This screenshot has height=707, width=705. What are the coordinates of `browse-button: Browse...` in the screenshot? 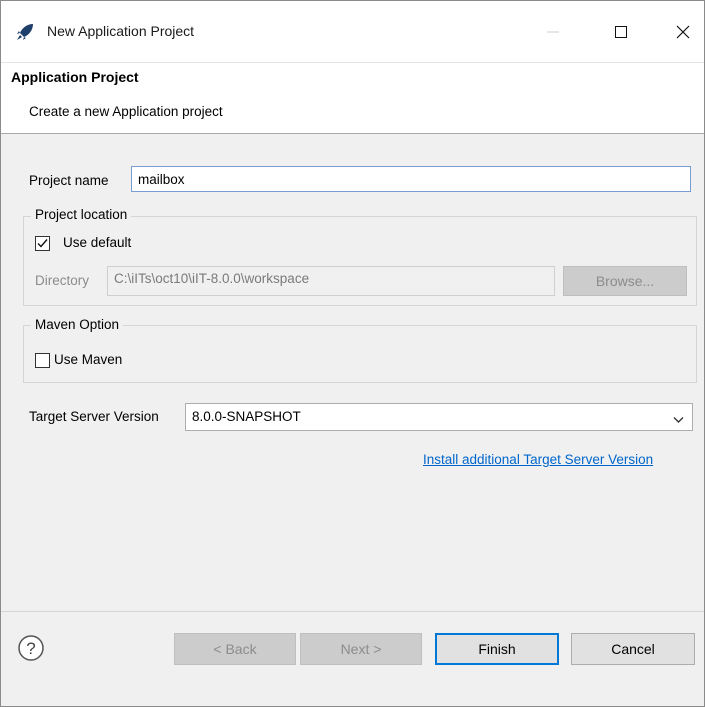 It's located at (625, 281).